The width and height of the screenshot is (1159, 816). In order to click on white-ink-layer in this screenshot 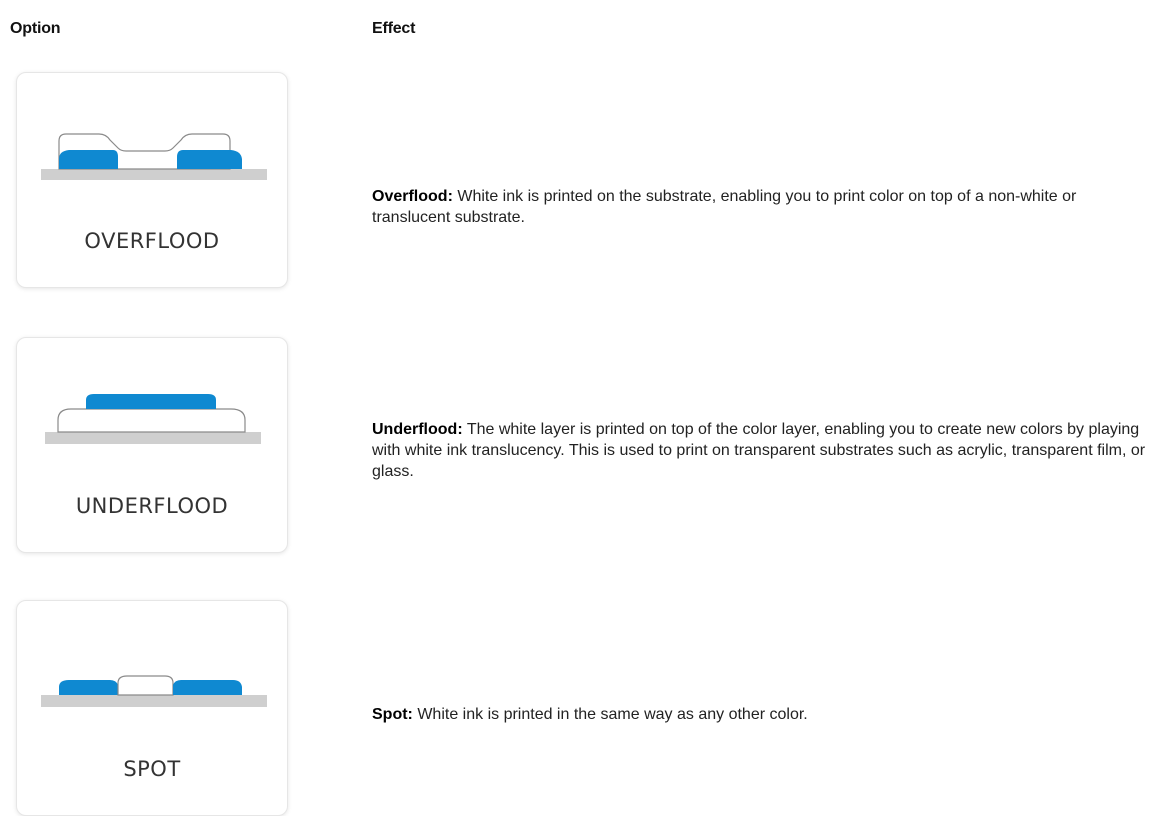, I will do `click(151, 420)`.